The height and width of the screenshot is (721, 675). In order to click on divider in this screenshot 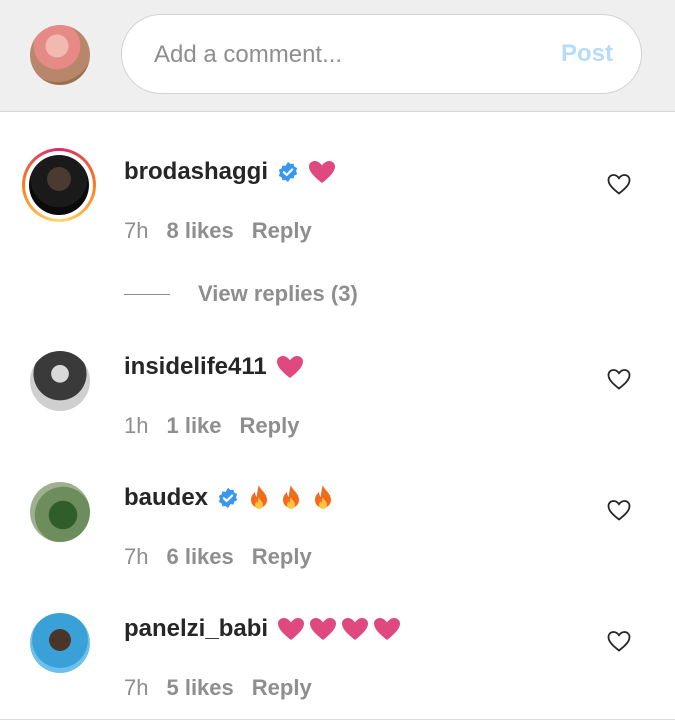, I will do `click(337, 719)`.